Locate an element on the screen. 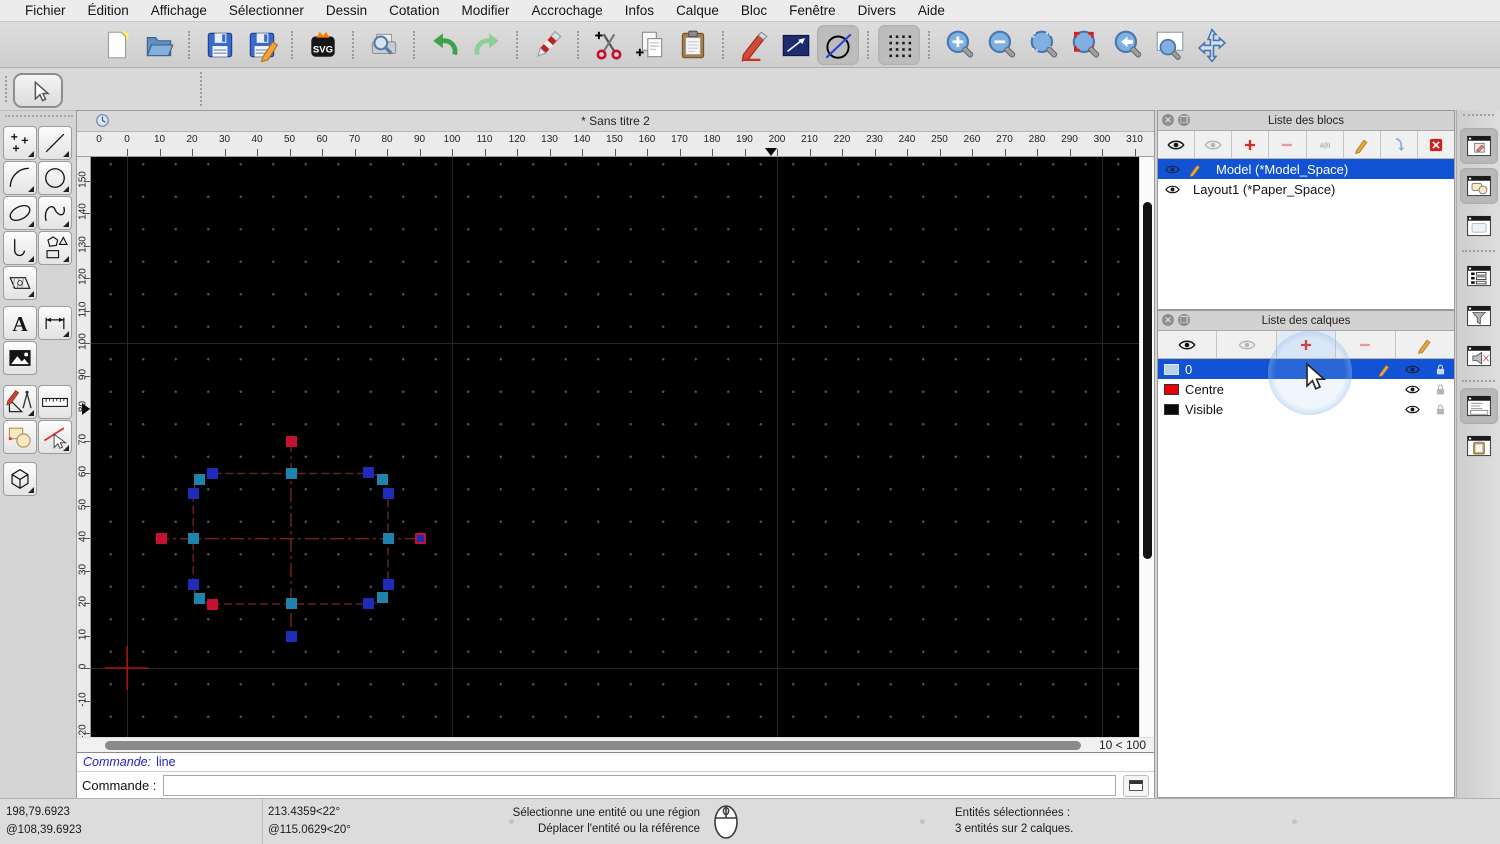  save-button is located at coordinates (220, 45).